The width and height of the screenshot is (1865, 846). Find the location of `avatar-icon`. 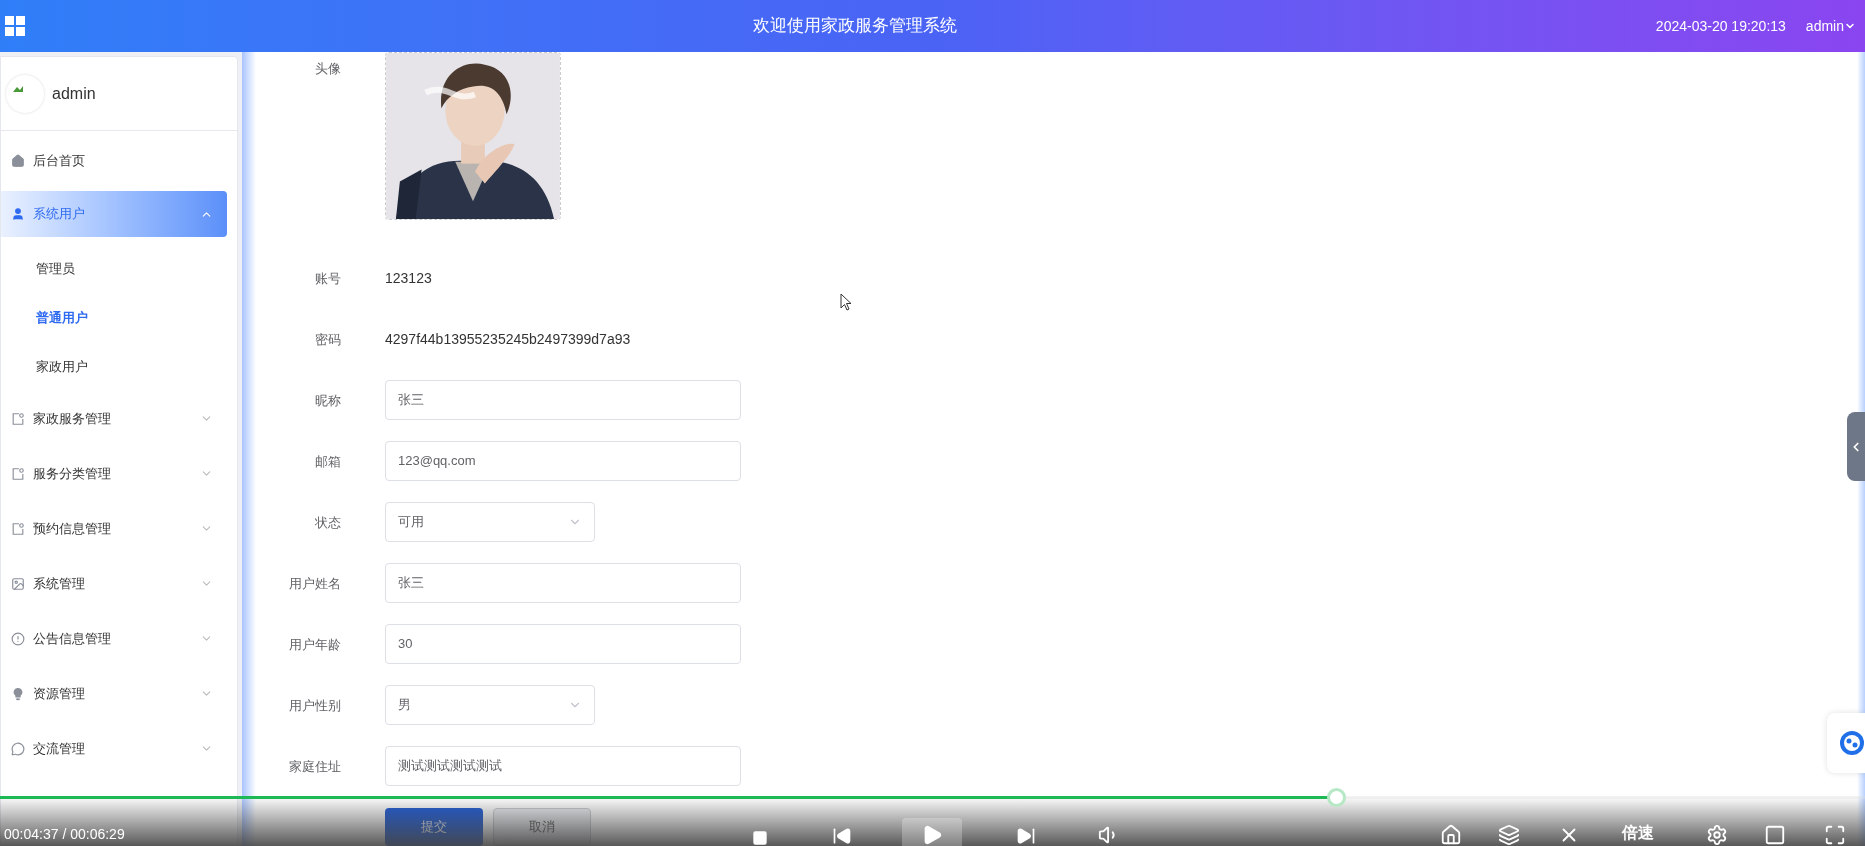

avatar-icon is located at coordinates (25, 93).